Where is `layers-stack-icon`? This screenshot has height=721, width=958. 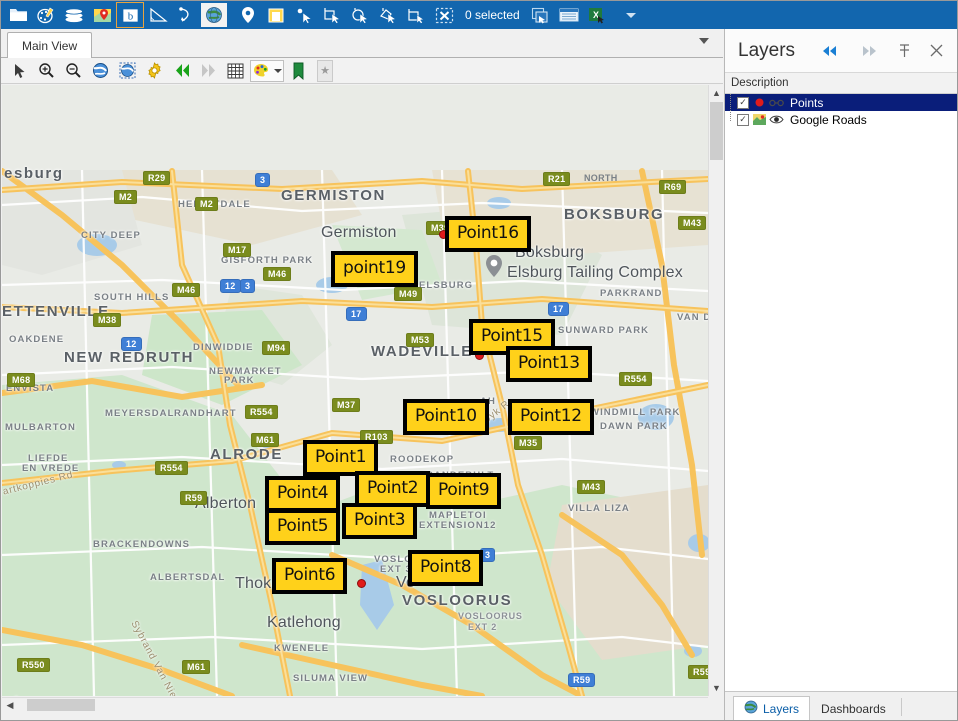
layers-stack-icon is located at coordinates (74, 15).